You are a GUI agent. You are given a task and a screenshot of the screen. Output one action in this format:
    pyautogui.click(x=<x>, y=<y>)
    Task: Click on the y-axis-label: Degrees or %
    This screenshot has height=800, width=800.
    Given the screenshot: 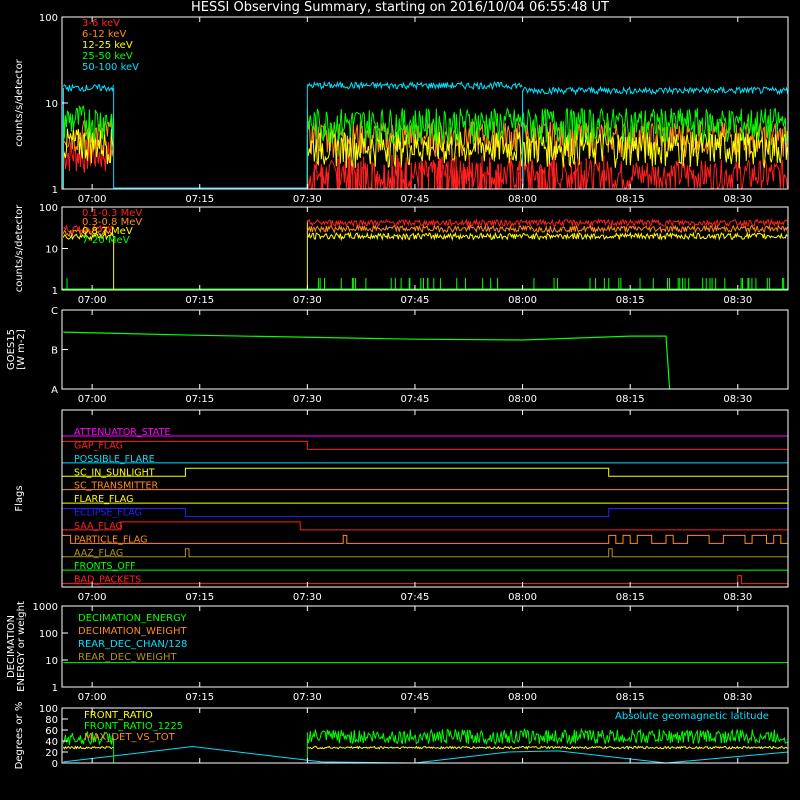 What is the action you would take?
    pyautogui.click(x=19, y=736)
    